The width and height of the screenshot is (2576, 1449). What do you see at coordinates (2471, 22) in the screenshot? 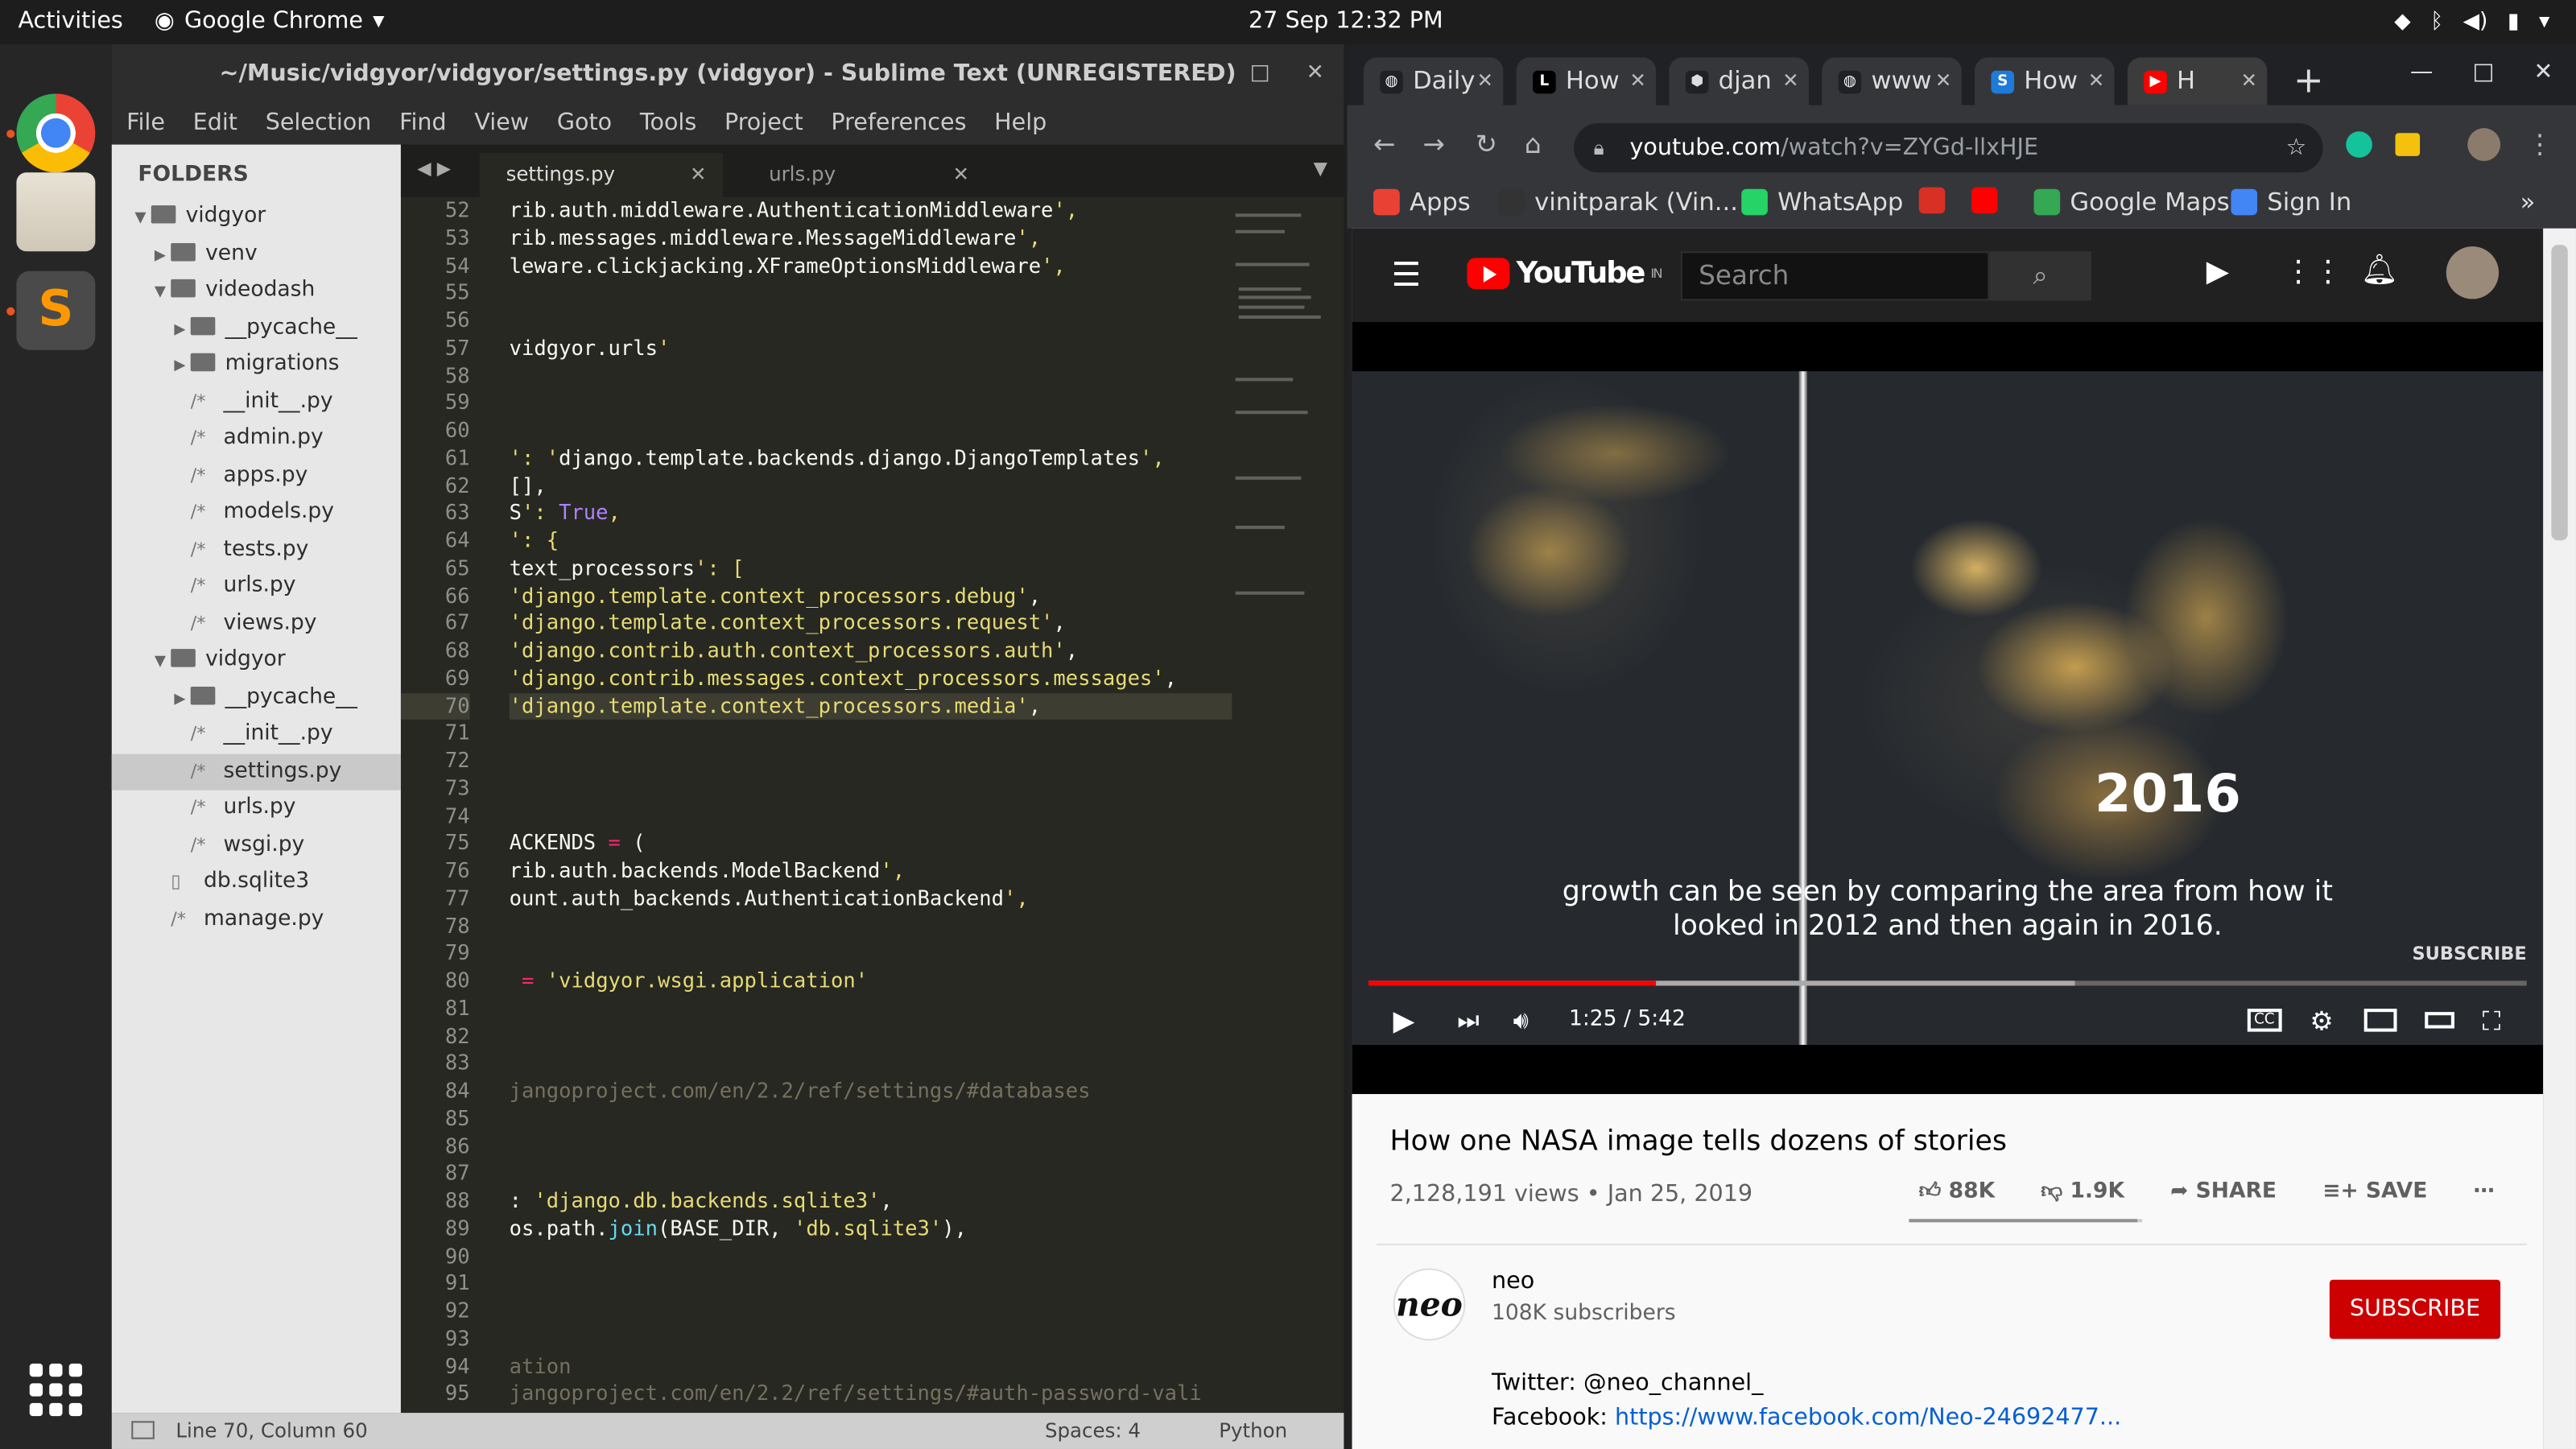
I see `system-tray: ◆ ᛒ ◀) ▮ ▾` at bounding box center [2471, 22].